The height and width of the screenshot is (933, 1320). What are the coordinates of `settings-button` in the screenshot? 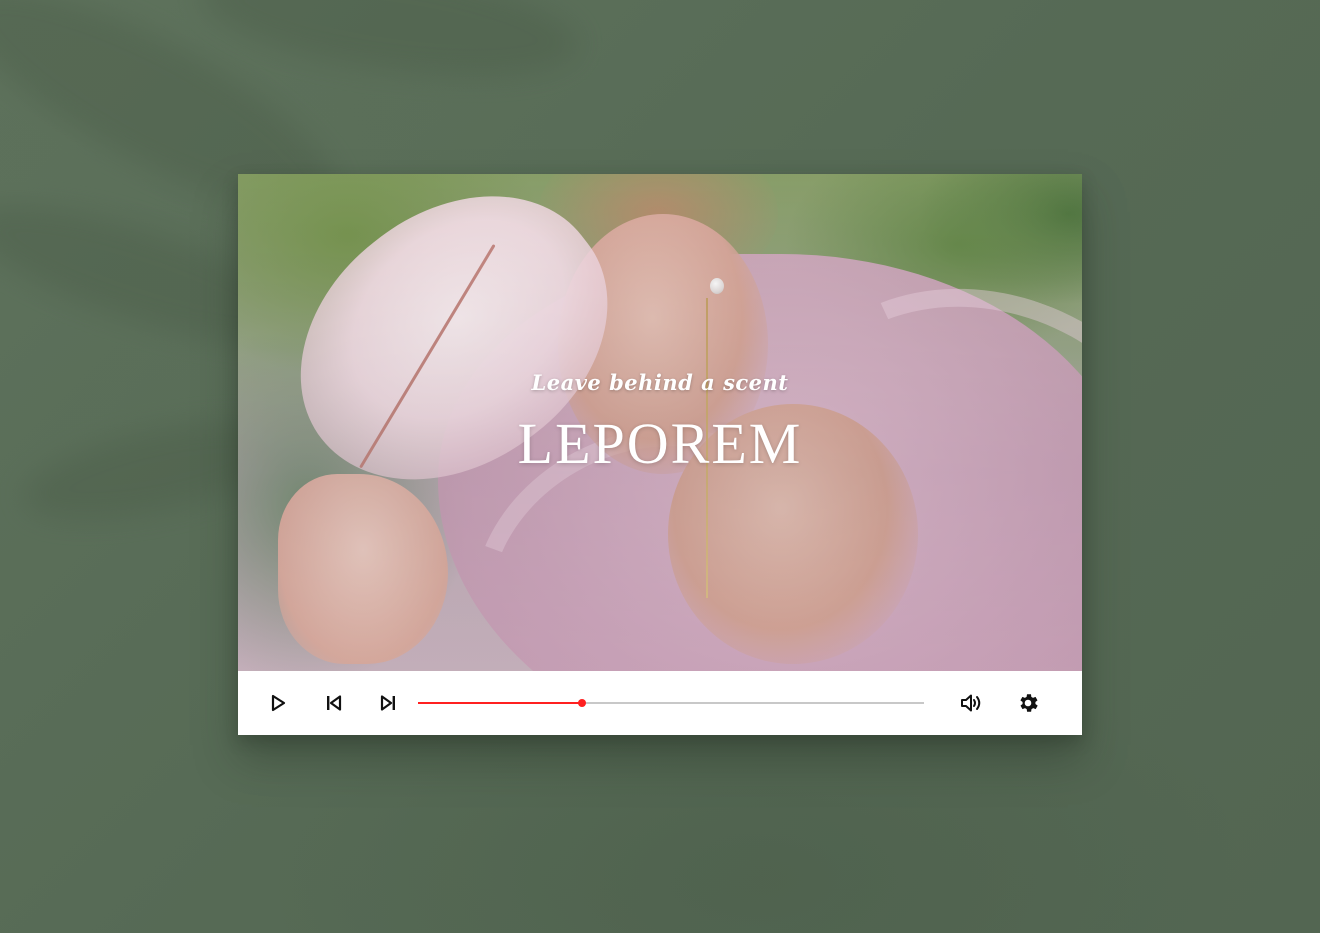 It's located at (1028, 703).